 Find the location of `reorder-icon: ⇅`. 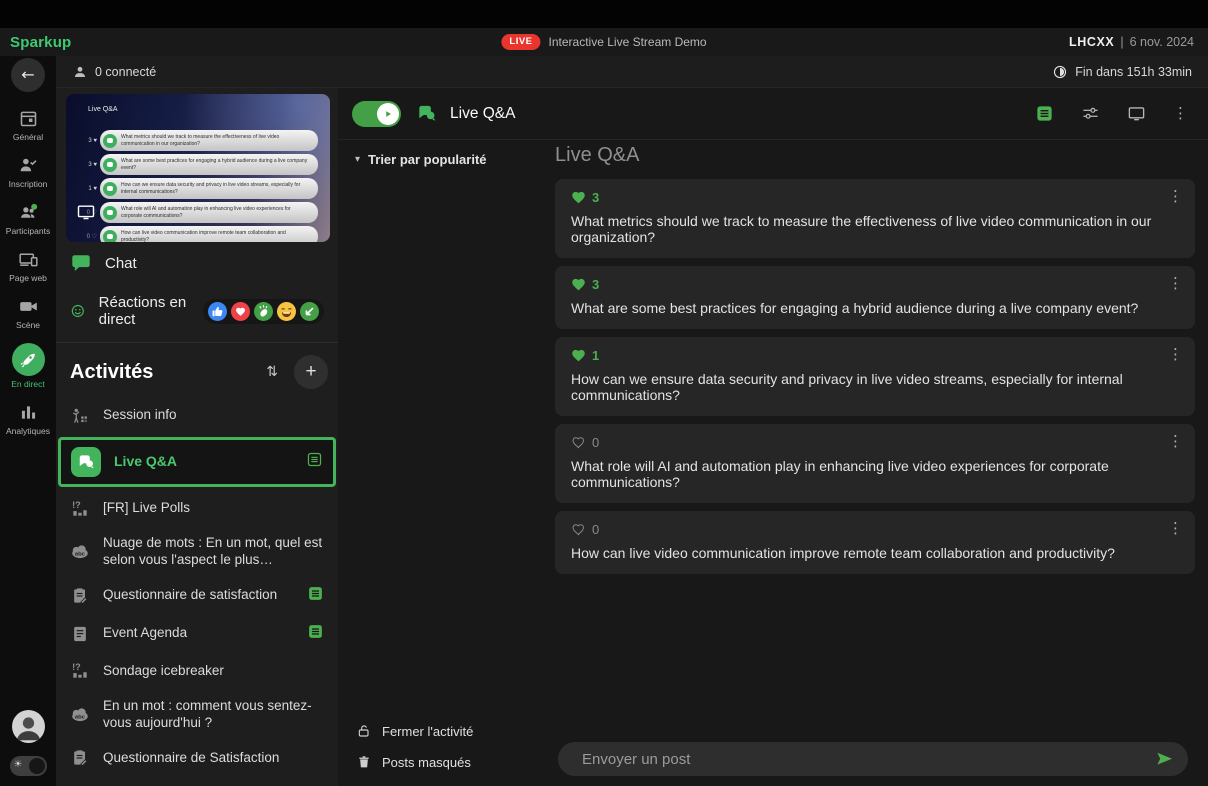

reorder-icon: ⇅ is located at coordinates (272, 372).